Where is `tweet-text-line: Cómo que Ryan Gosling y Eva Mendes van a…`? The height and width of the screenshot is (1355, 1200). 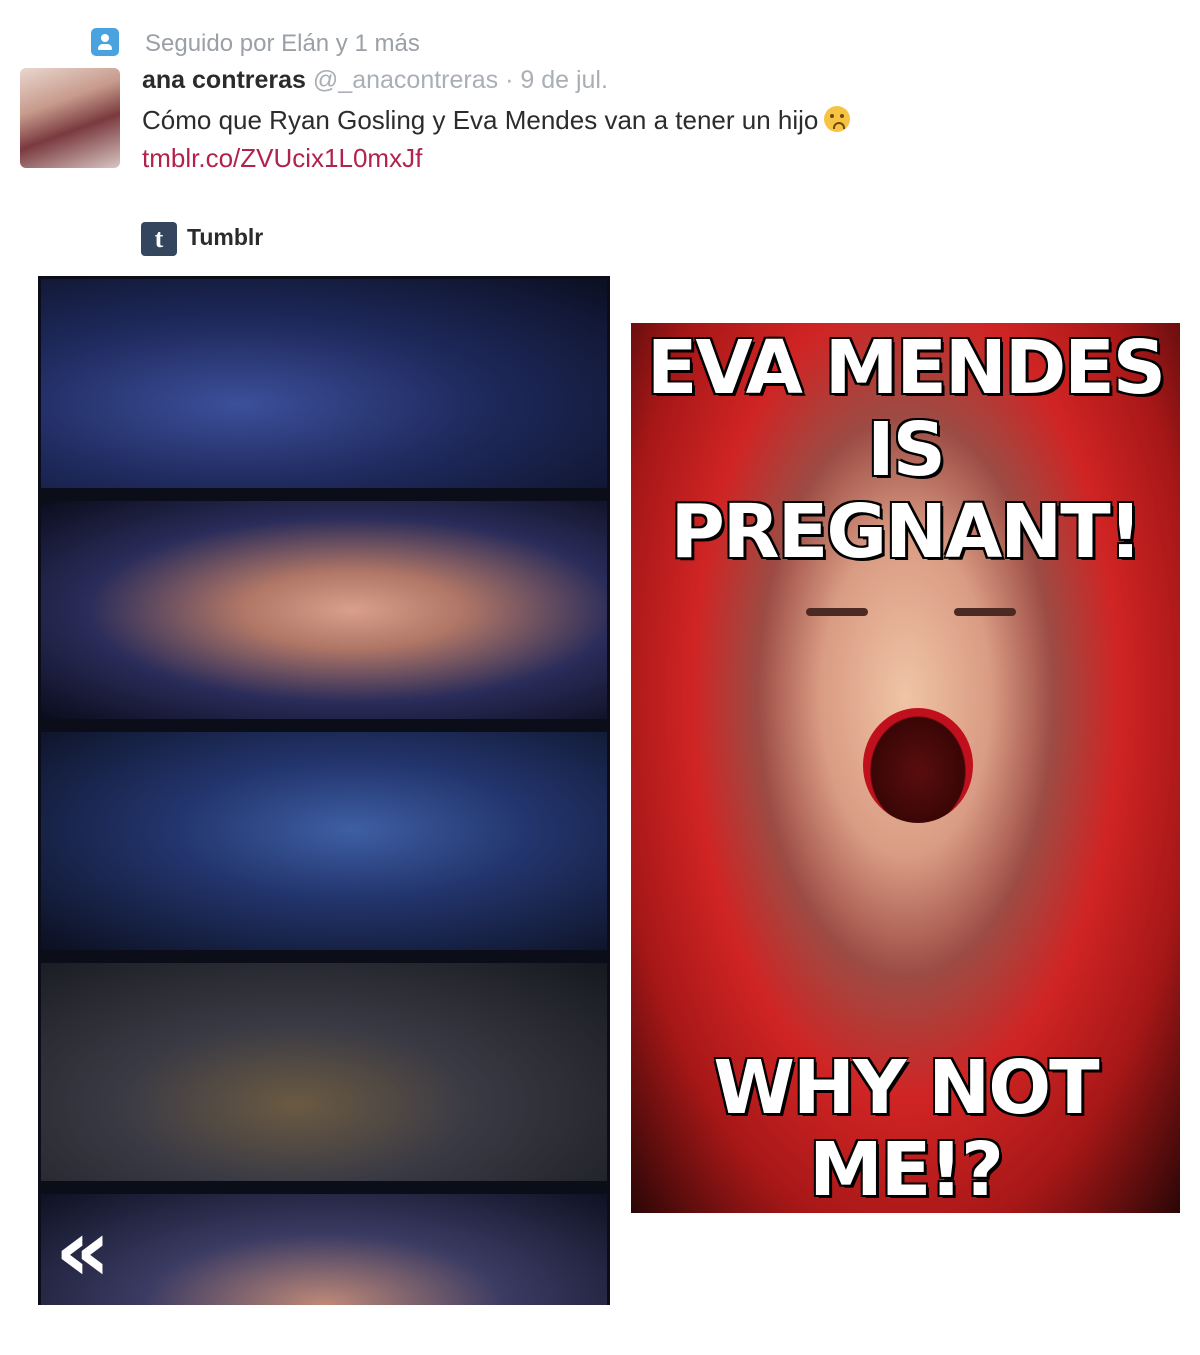
tweet-text-line: Cómo que Ryan Gosling y Eva Mendes van a… is located at coordinates (496, 120).